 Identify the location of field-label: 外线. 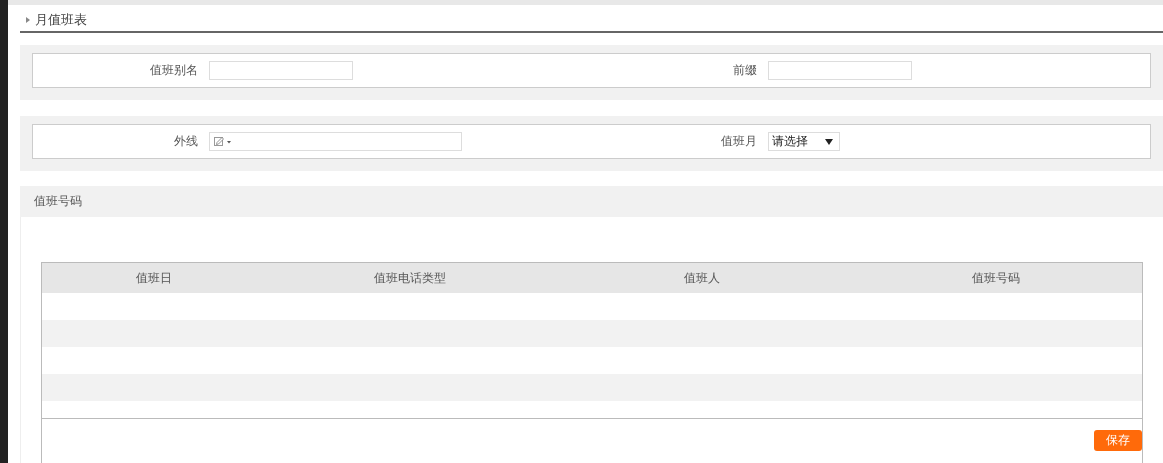
(186, 141).